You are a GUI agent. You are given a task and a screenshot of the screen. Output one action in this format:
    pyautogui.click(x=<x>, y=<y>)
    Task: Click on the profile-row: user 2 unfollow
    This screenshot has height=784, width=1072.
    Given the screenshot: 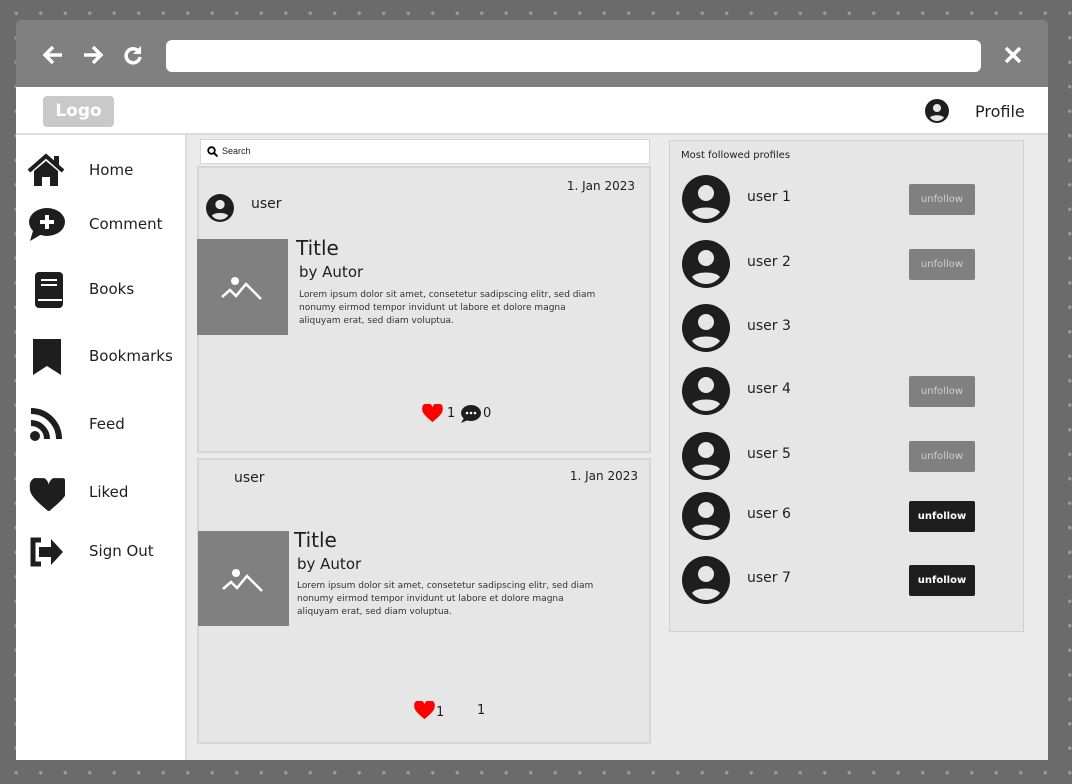 What is the action you would take?
    pyautogui.click(x=846, y=264)
    